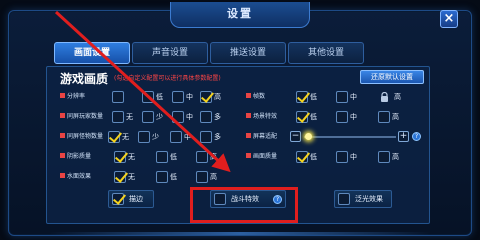  What do you see at coordinates (173, 177) in the screenshot?
I see `water-low-label: 低` at bounding box center [173, 177].